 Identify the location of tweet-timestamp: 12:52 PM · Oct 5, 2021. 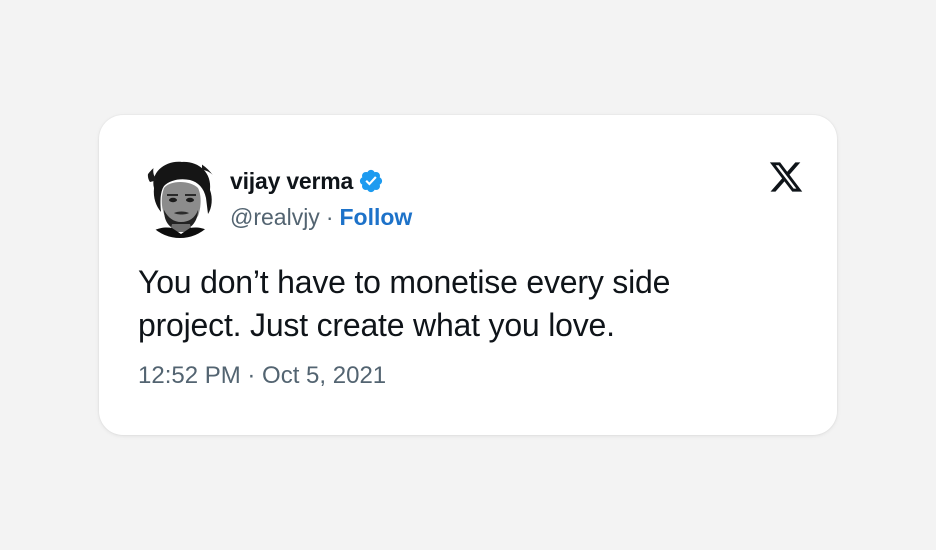
(262, 376).